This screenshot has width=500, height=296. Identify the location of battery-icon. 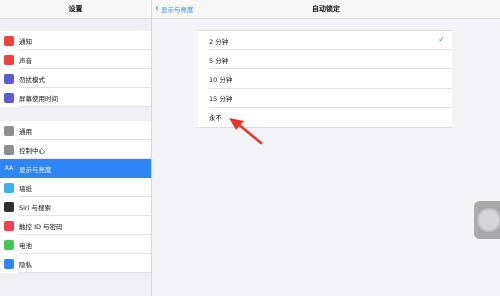
(9, 244).